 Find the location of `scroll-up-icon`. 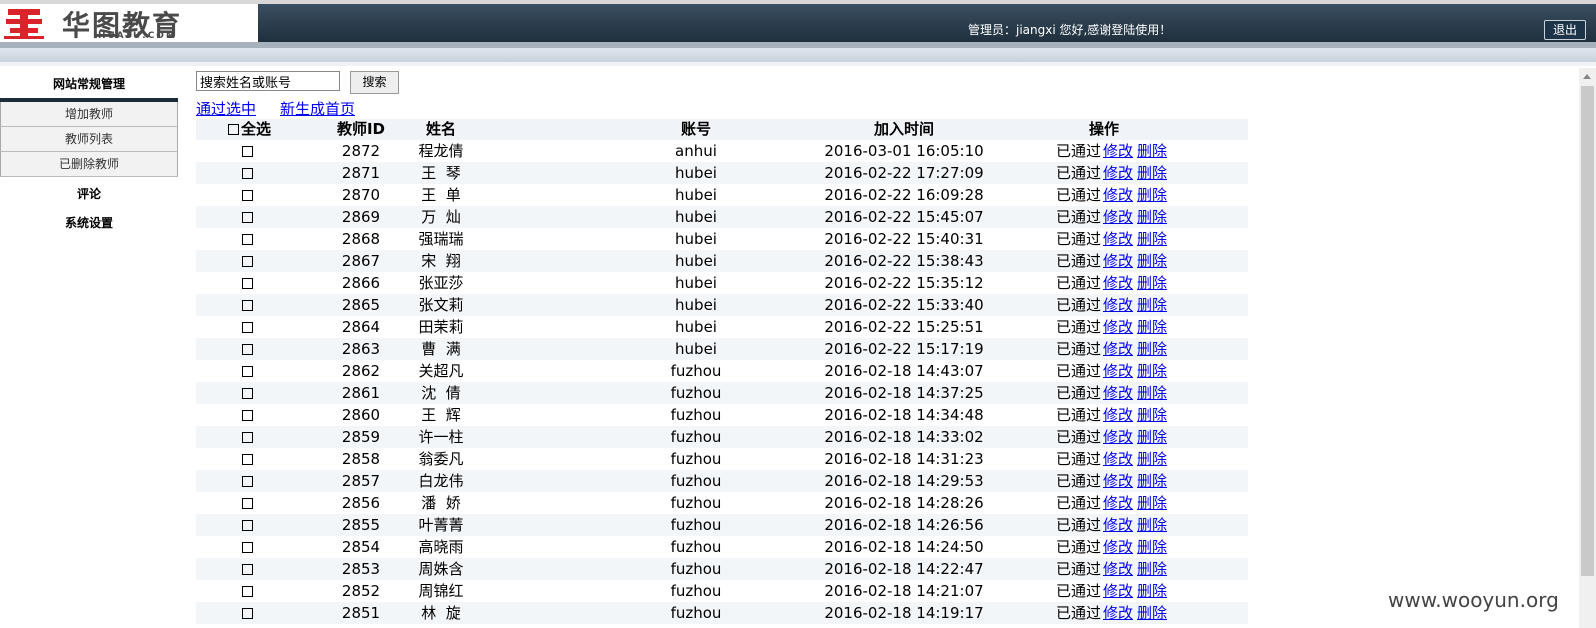

scroll-up-icon is located at coordinates (1587, 76).